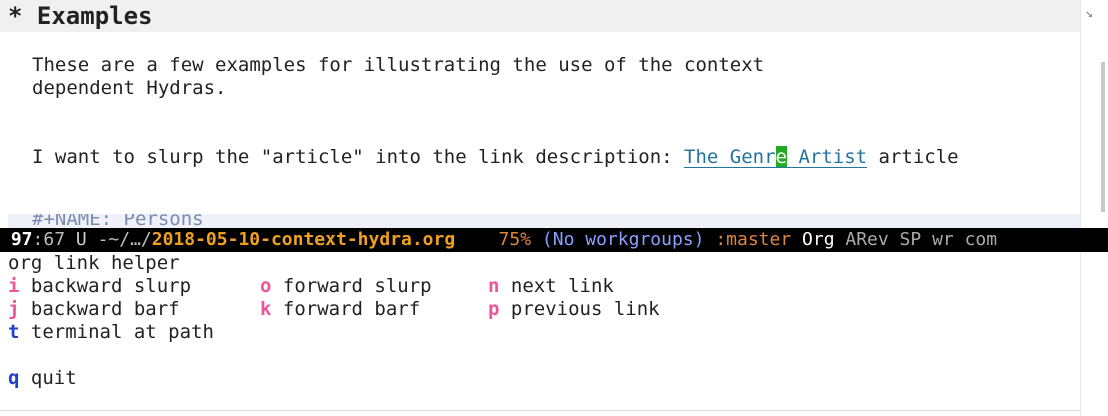 This screenshot has height=416, width=1108. Describe the element at coordinates (13, 286) in the screenshot. I see `hydra-key-i: i` at that location.